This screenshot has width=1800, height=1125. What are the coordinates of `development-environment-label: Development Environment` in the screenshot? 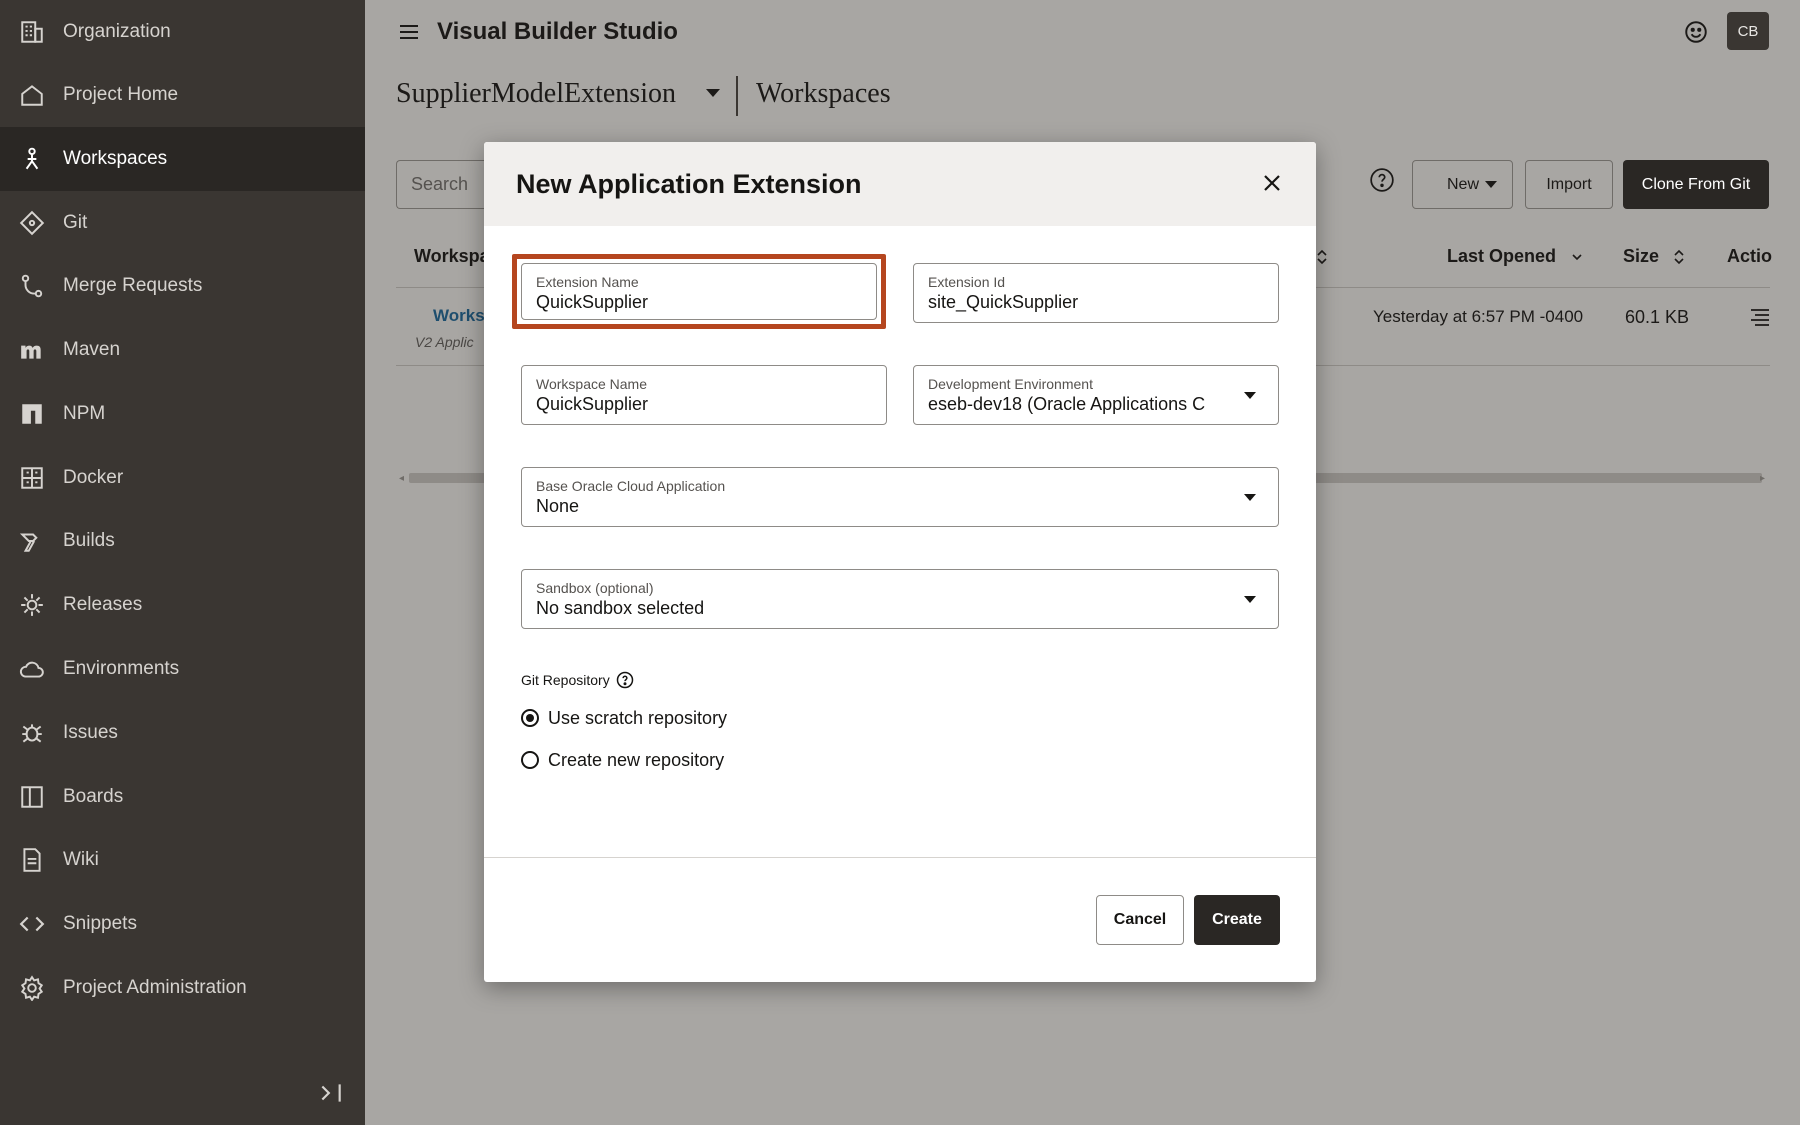 It's located at (1010, 384).